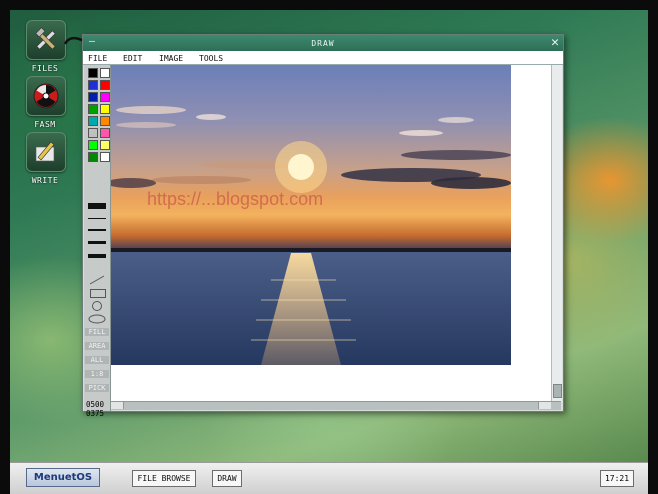 The width and height of the screenshot is (658, 494). I want to click on zoom-tool: 1:8, so click(97, 374).